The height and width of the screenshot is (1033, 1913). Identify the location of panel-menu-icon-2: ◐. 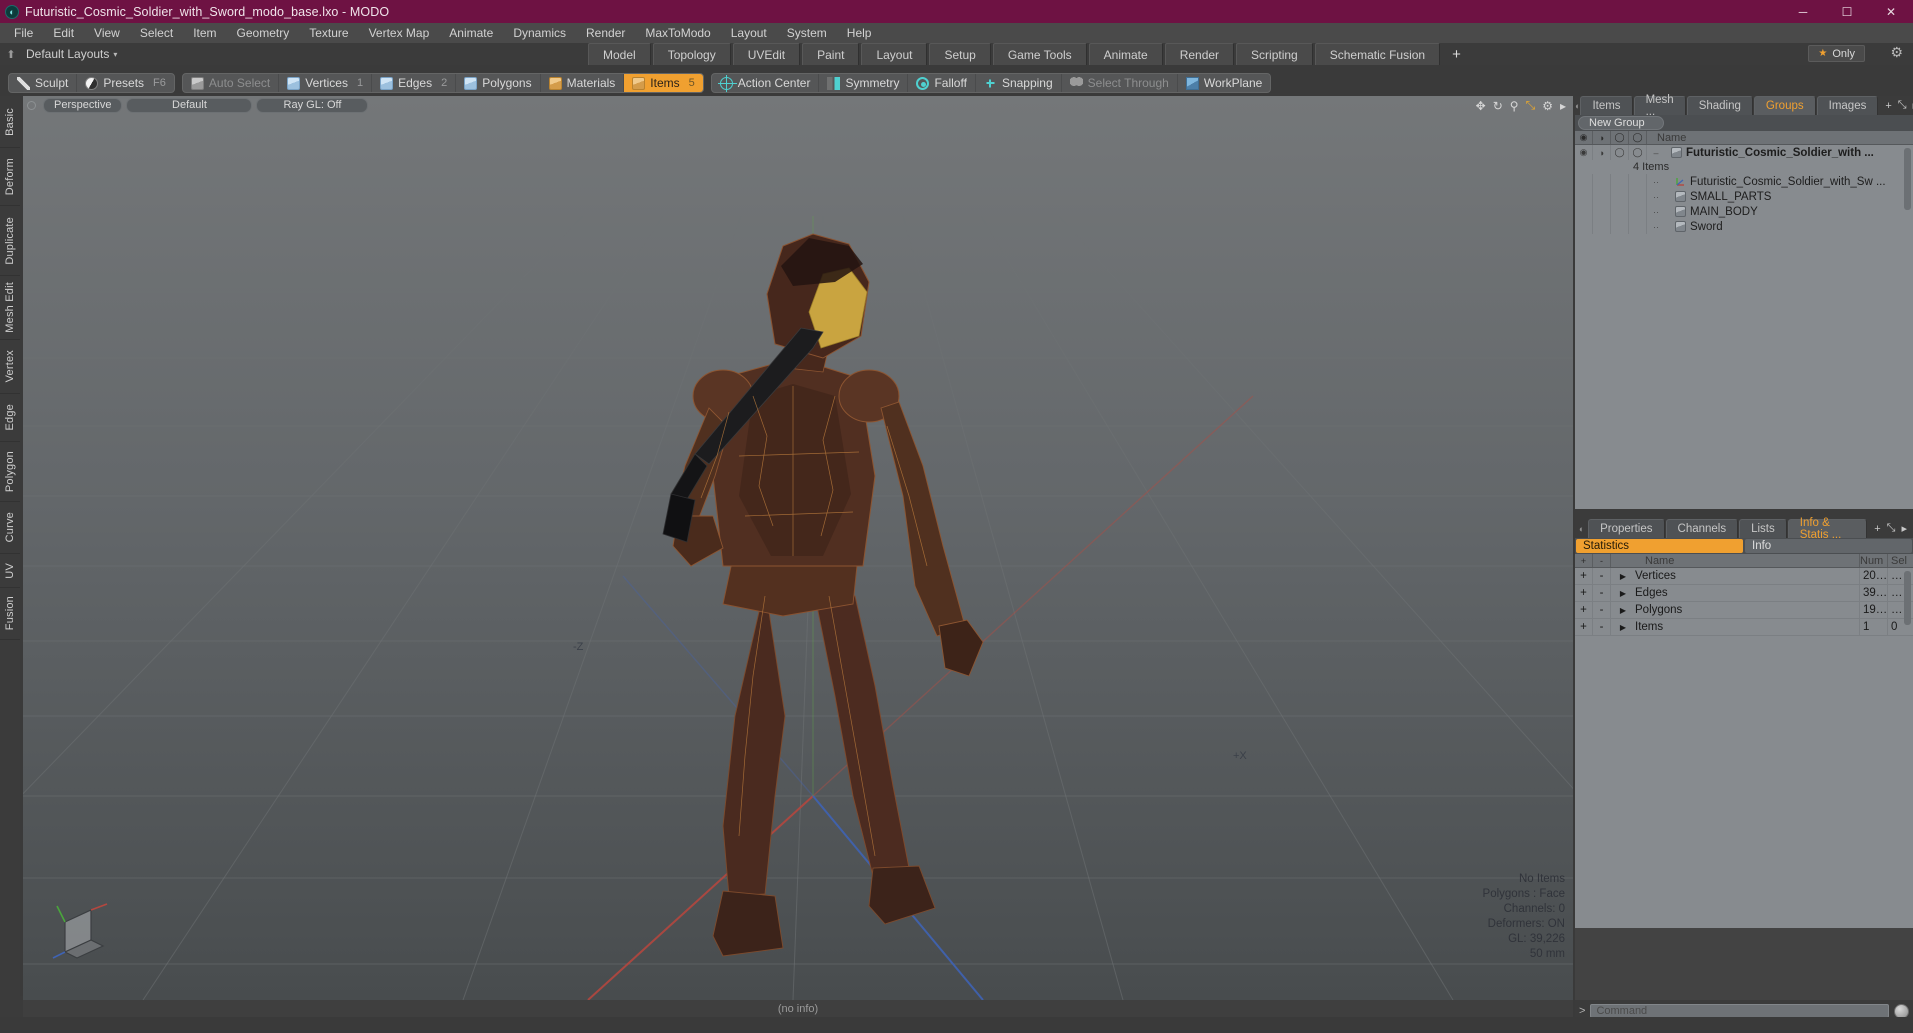
(1581, 528).